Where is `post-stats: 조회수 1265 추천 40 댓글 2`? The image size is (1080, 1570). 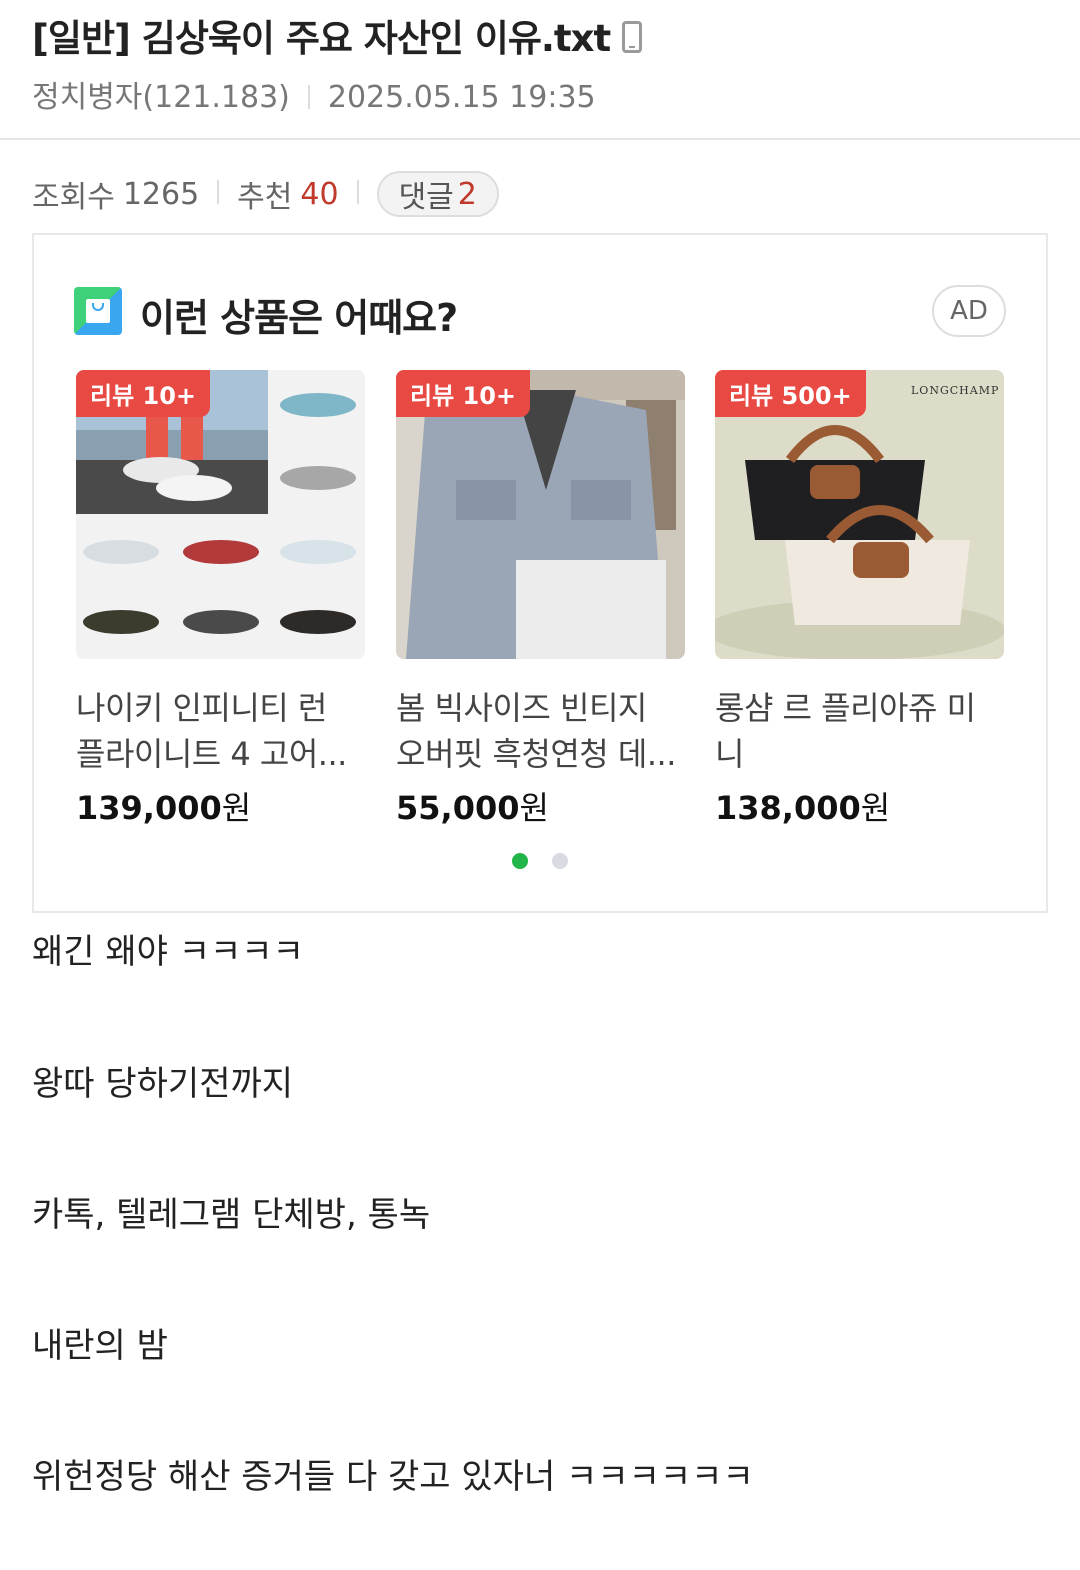
post-stats: 조회수 1265 추천 40 댓글 2 is located at coordinates (265, 194).